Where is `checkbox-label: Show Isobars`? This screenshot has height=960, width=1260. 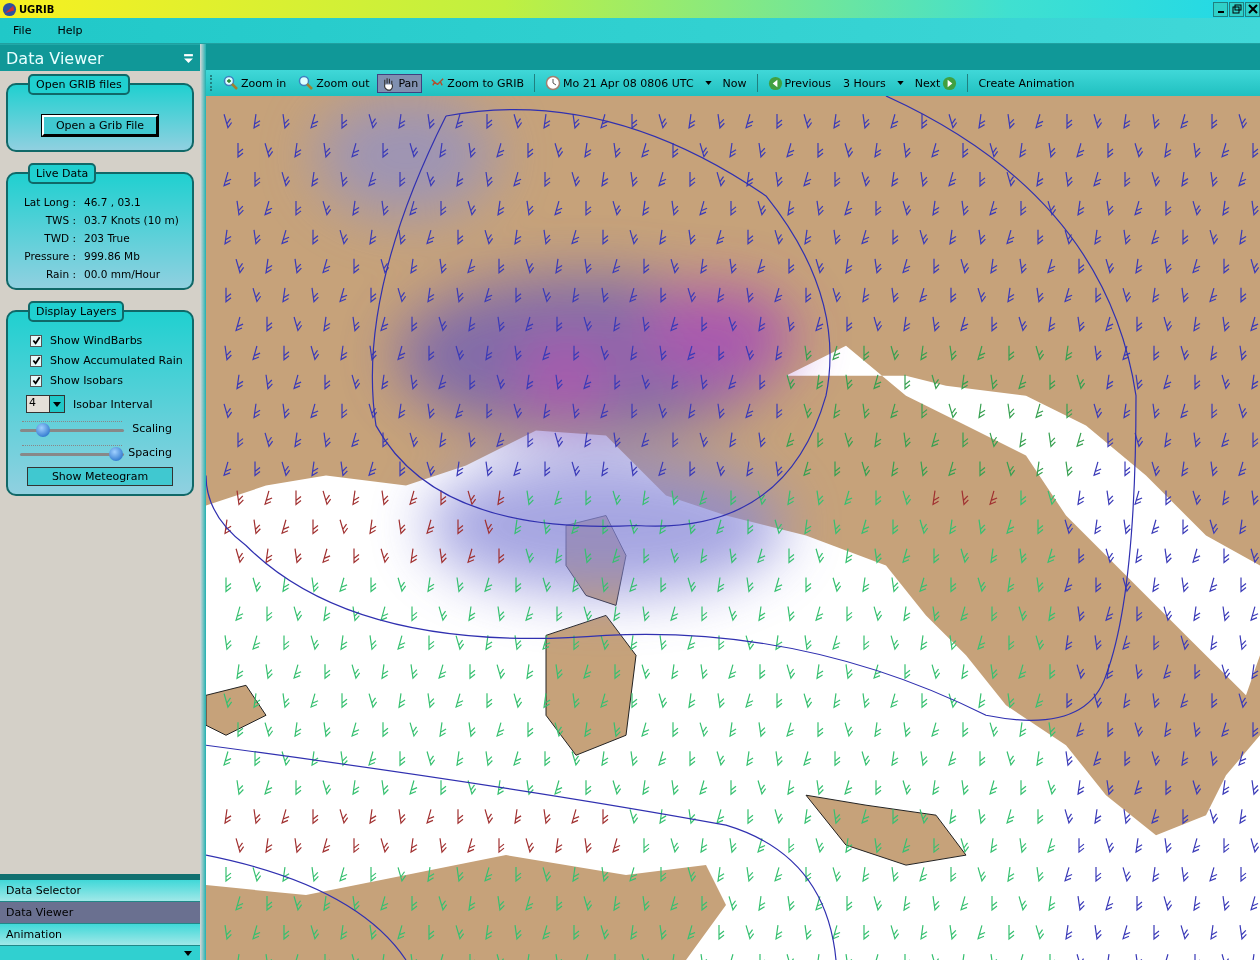 checkbox-label: Show Isobars is located at coordinates (86, 380).